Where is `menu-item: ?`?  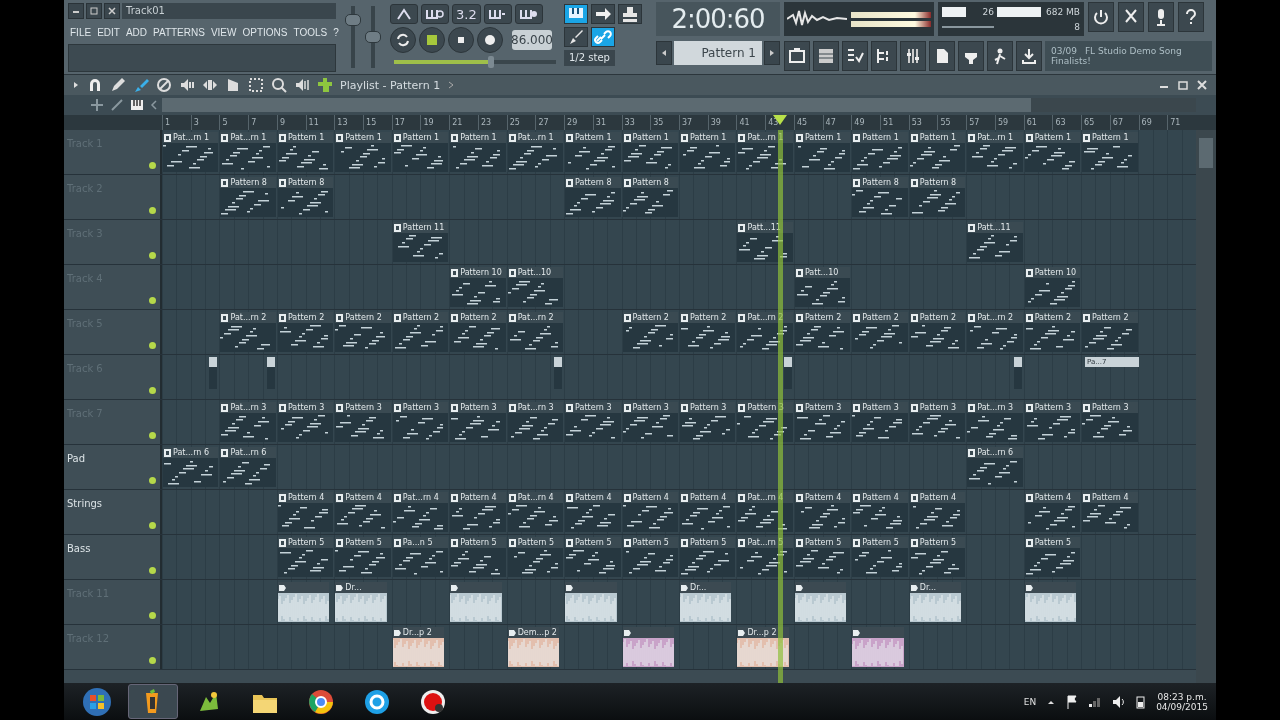 menu-item: ? is located at coordinates (336, 32).